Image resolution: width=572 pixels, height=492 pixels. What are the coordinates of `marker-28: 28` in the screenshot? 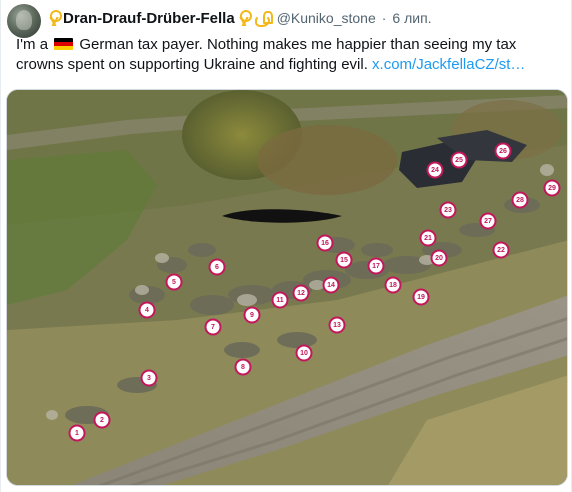 It's located at (520, 200).